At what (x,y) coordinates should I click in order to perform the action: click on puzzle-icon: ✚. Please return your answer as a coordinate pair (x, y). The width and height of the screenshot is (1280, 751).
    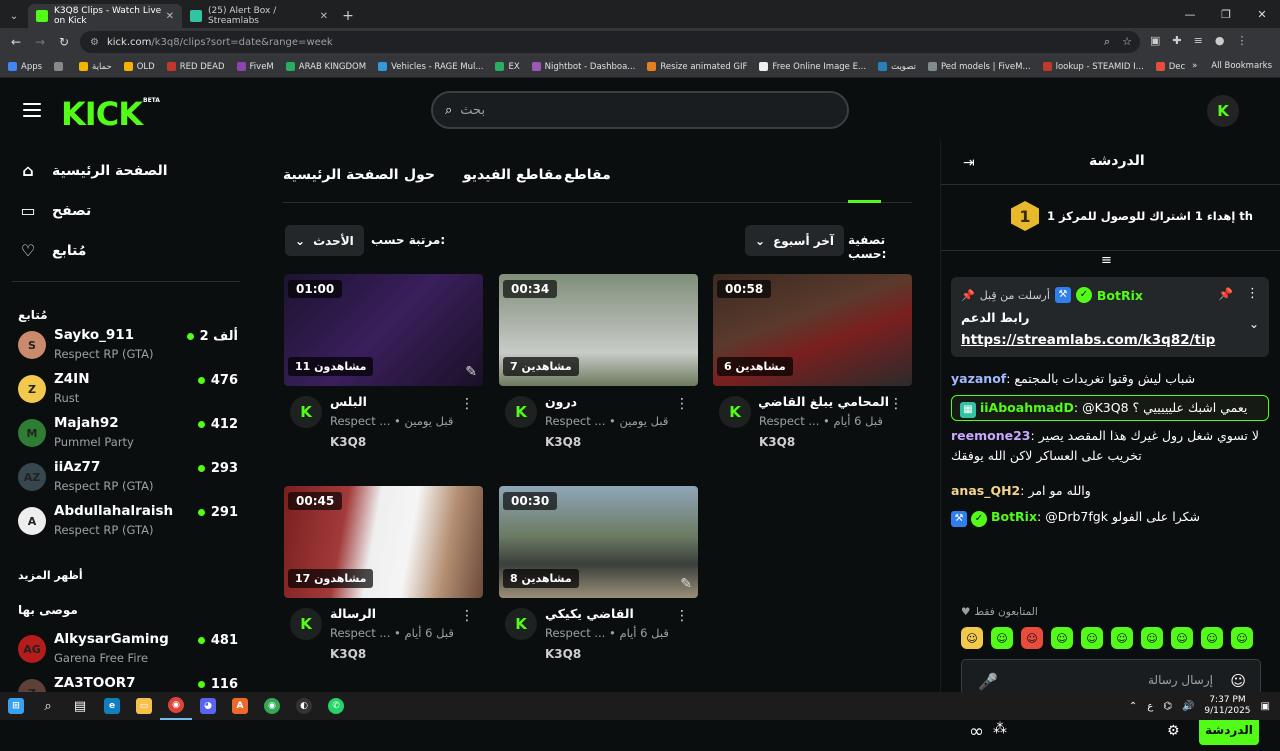
    Looking at the image, I should click on (1176, 40).